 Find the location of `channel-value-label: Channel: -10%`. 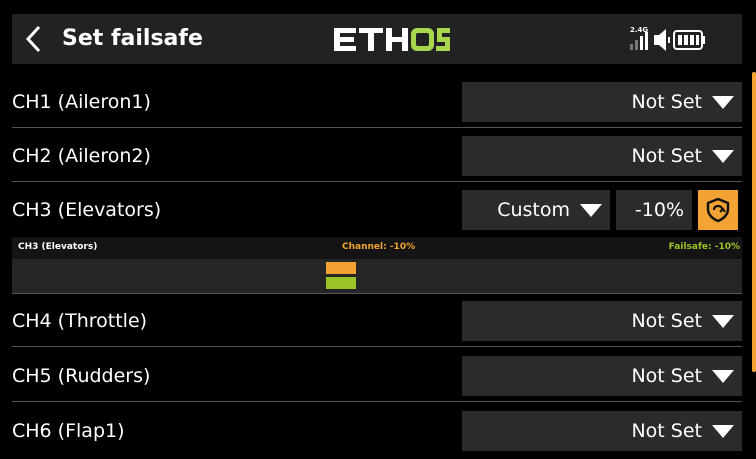

channel-value-label: Channel: -10% is located at coordinates (379, 247).